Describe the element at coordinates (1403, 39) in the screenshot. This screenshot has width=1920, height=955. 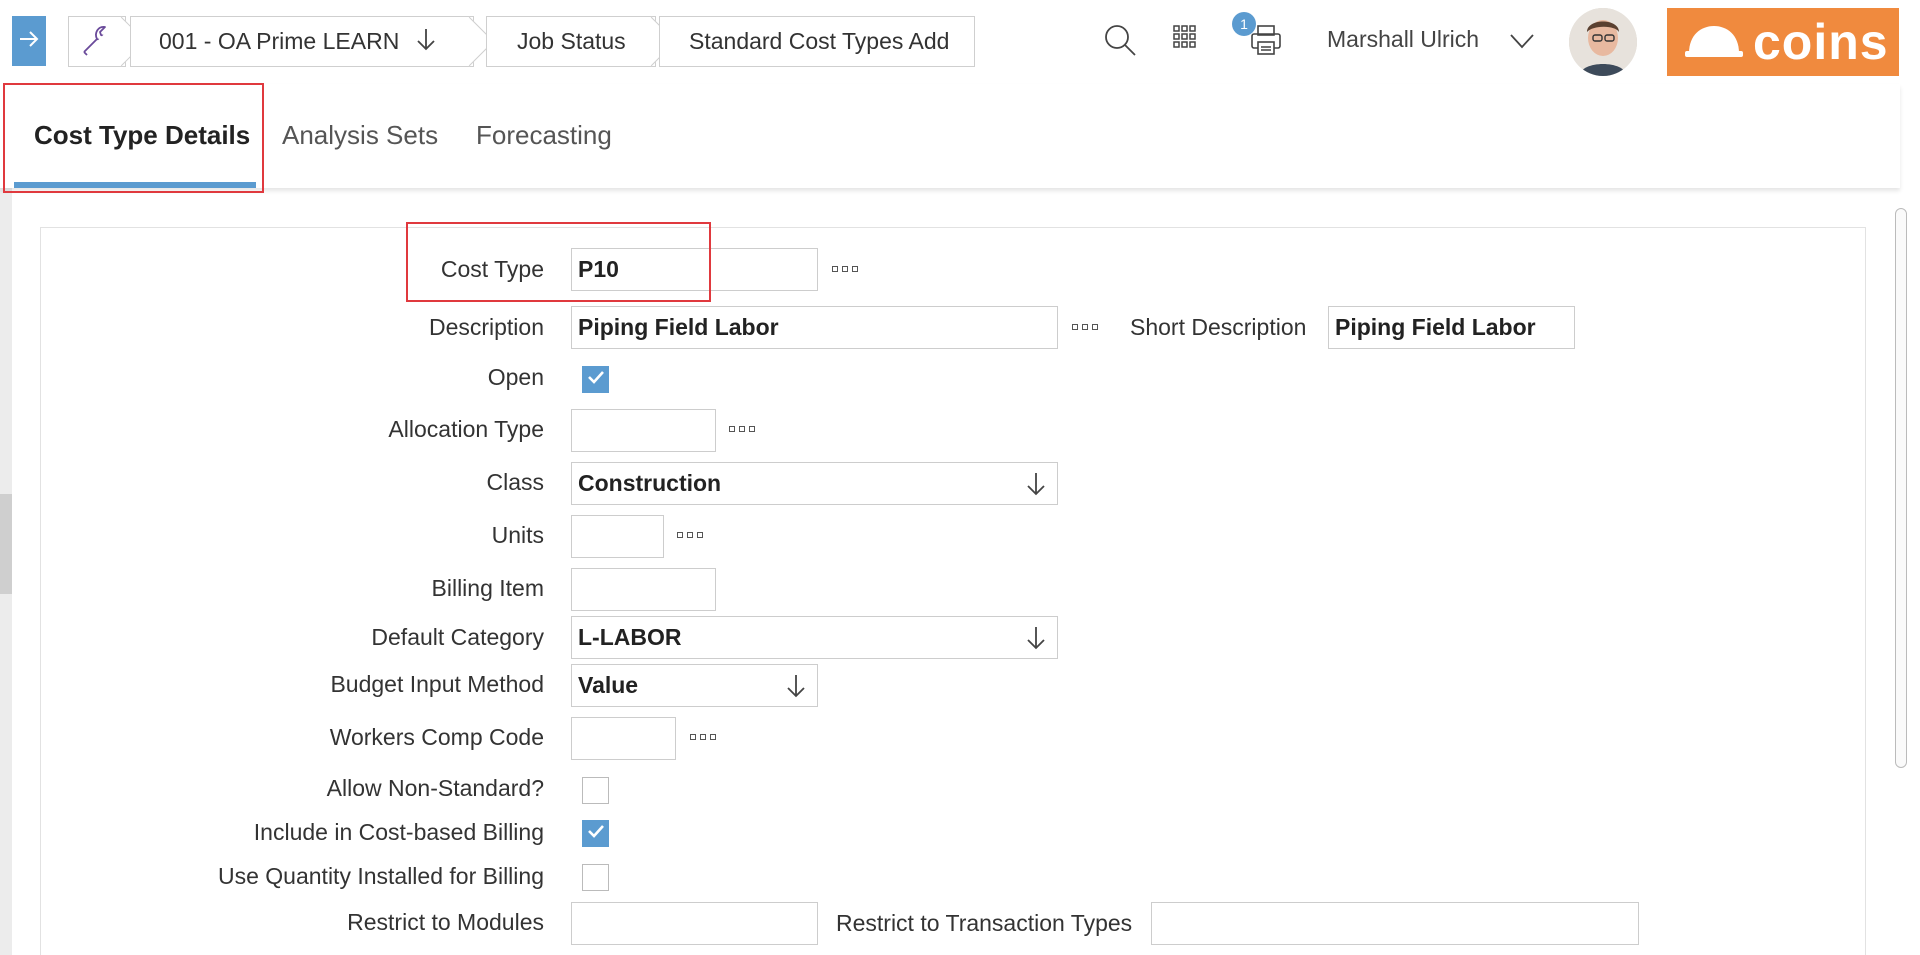
I see `user-name: Marshall Ulrich` at that location.